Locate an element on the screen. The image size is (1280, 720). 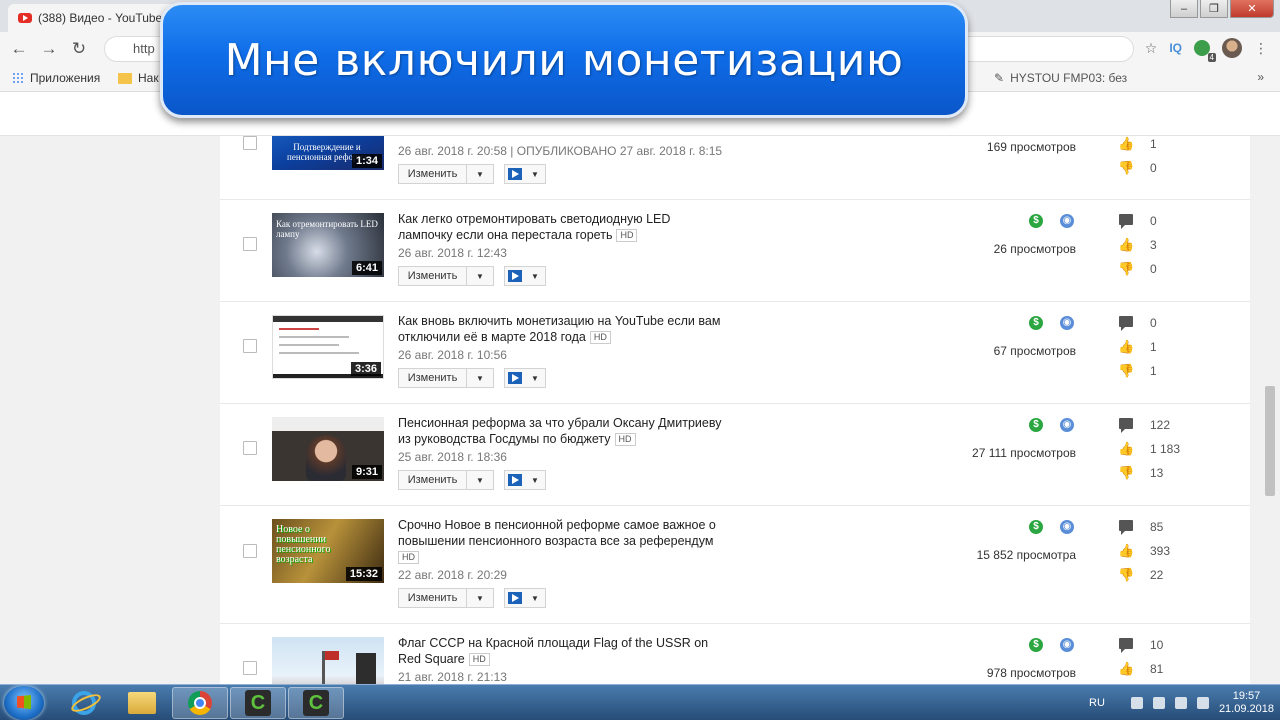
comment-count: 0 is located at coordinates (1153, 221).